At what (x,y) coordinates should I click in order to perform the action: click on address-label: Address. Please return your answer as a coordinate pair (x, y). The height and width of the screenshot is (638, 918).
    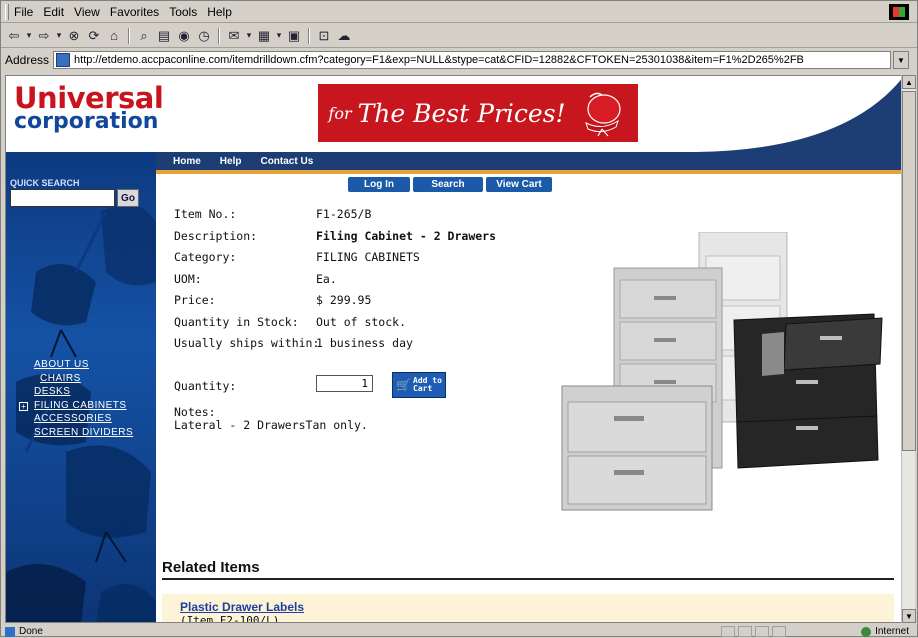
    Looking at the image, I should click on (27, 60).